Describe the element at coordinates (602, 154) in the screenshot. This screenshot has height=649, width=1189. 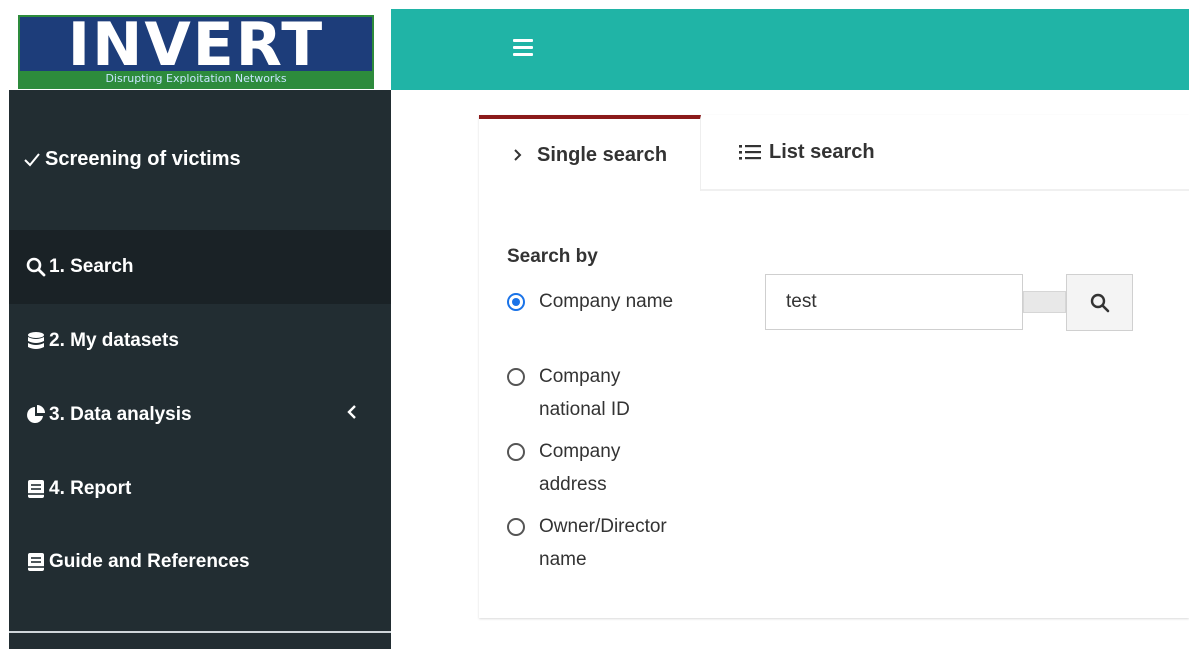
I see `tab-label: Single search` at that location.